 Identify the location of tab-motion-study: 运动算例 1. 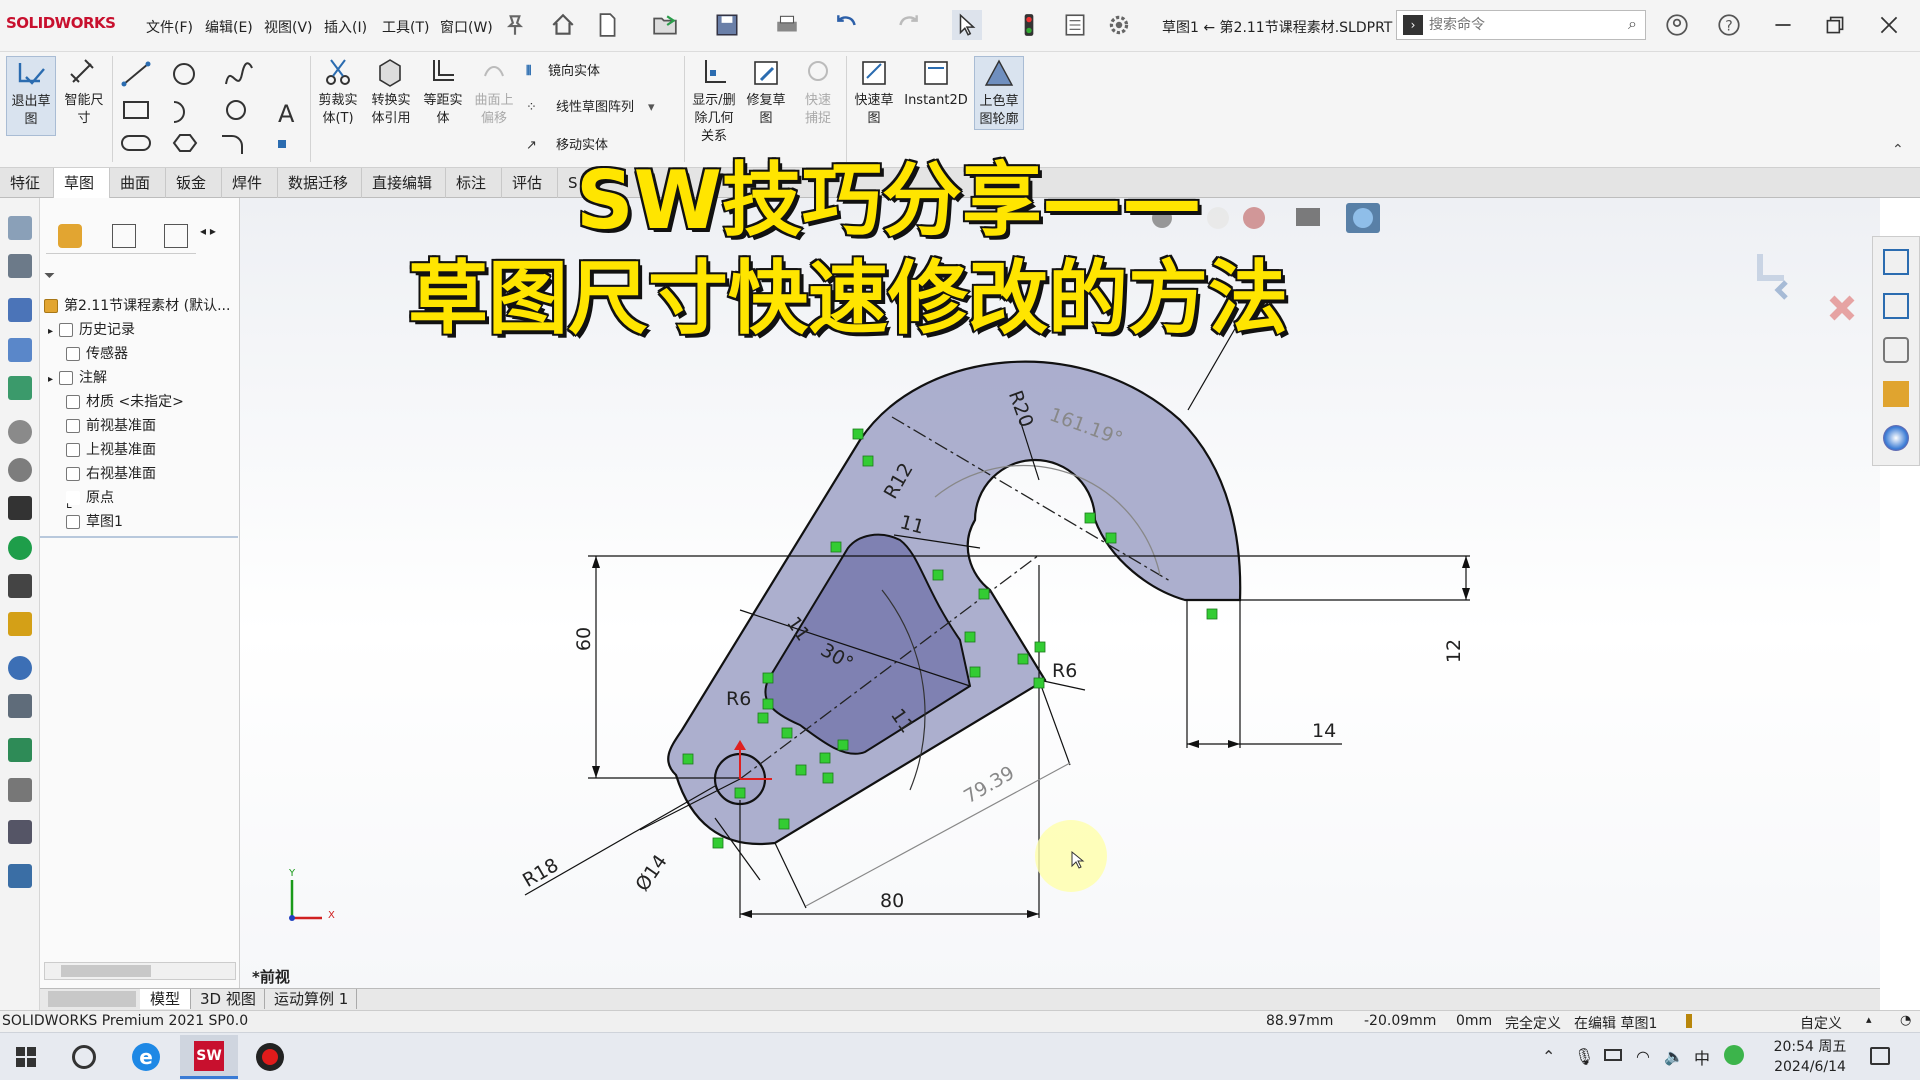
(312, 999).